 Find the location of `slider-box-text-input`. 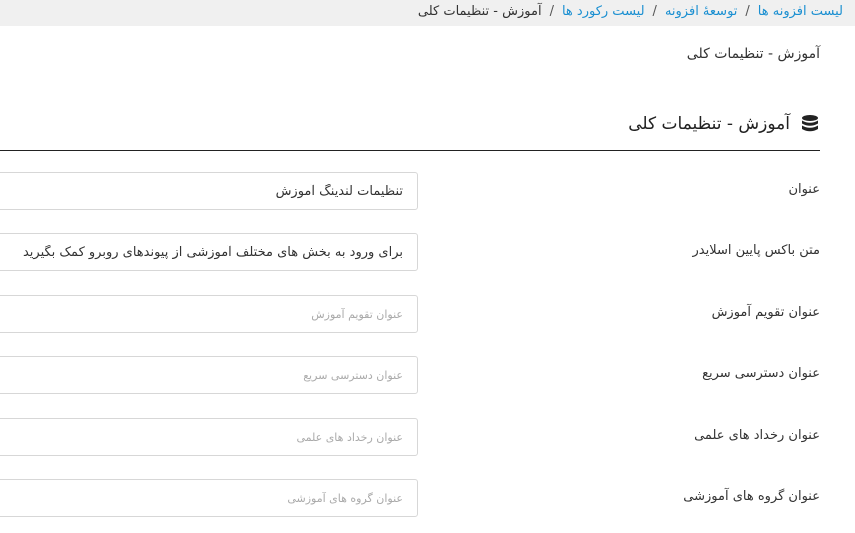

slider-box-text-input is located at coordinates (209, 252).